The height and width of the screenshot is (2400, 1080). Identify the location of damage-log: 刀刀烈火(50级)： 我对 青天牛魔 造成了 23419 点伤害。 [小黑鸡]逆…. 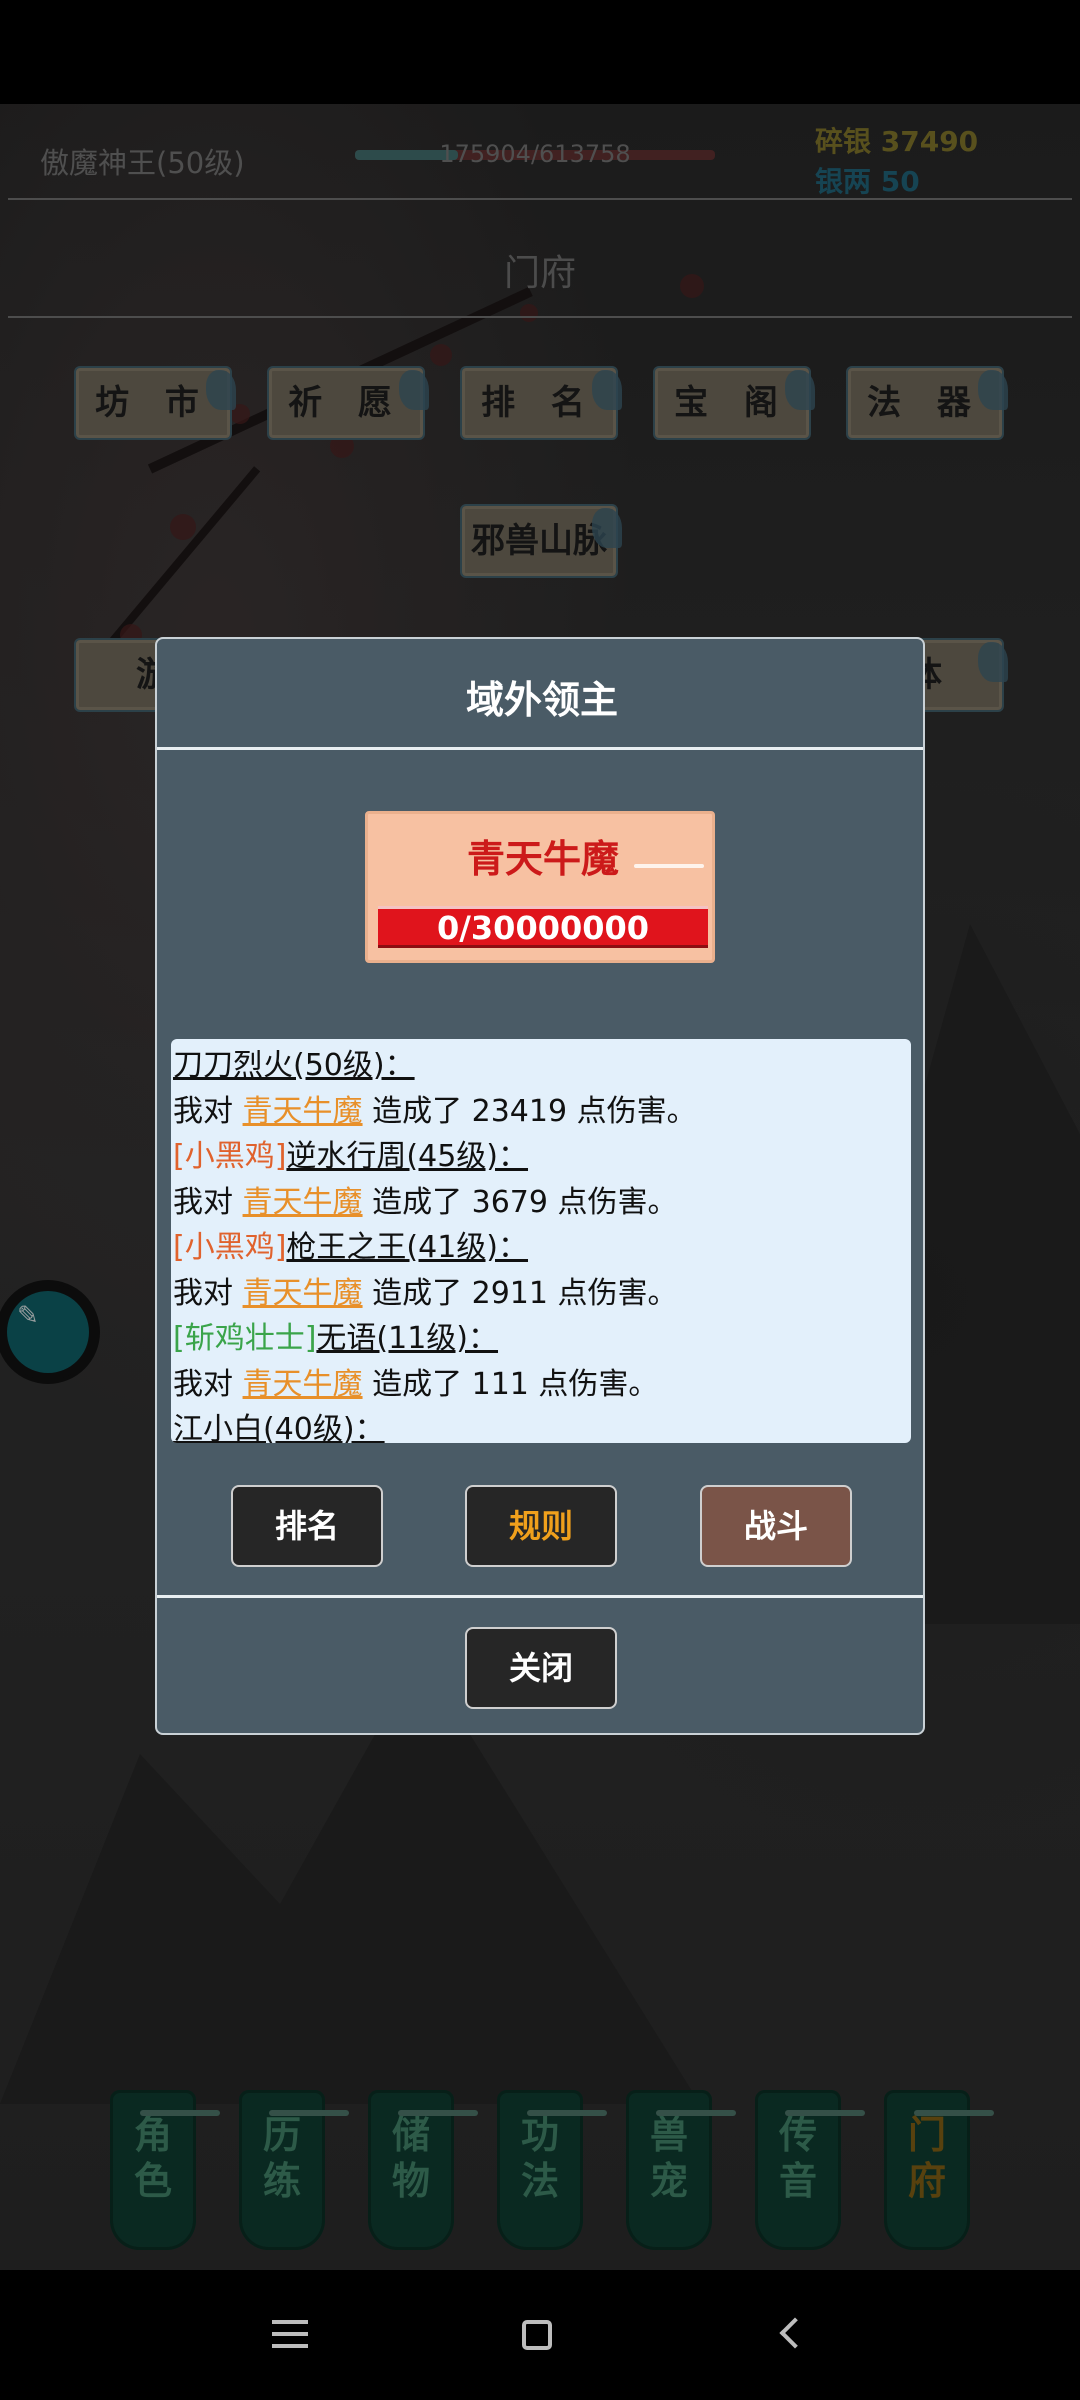
(541, 1241).